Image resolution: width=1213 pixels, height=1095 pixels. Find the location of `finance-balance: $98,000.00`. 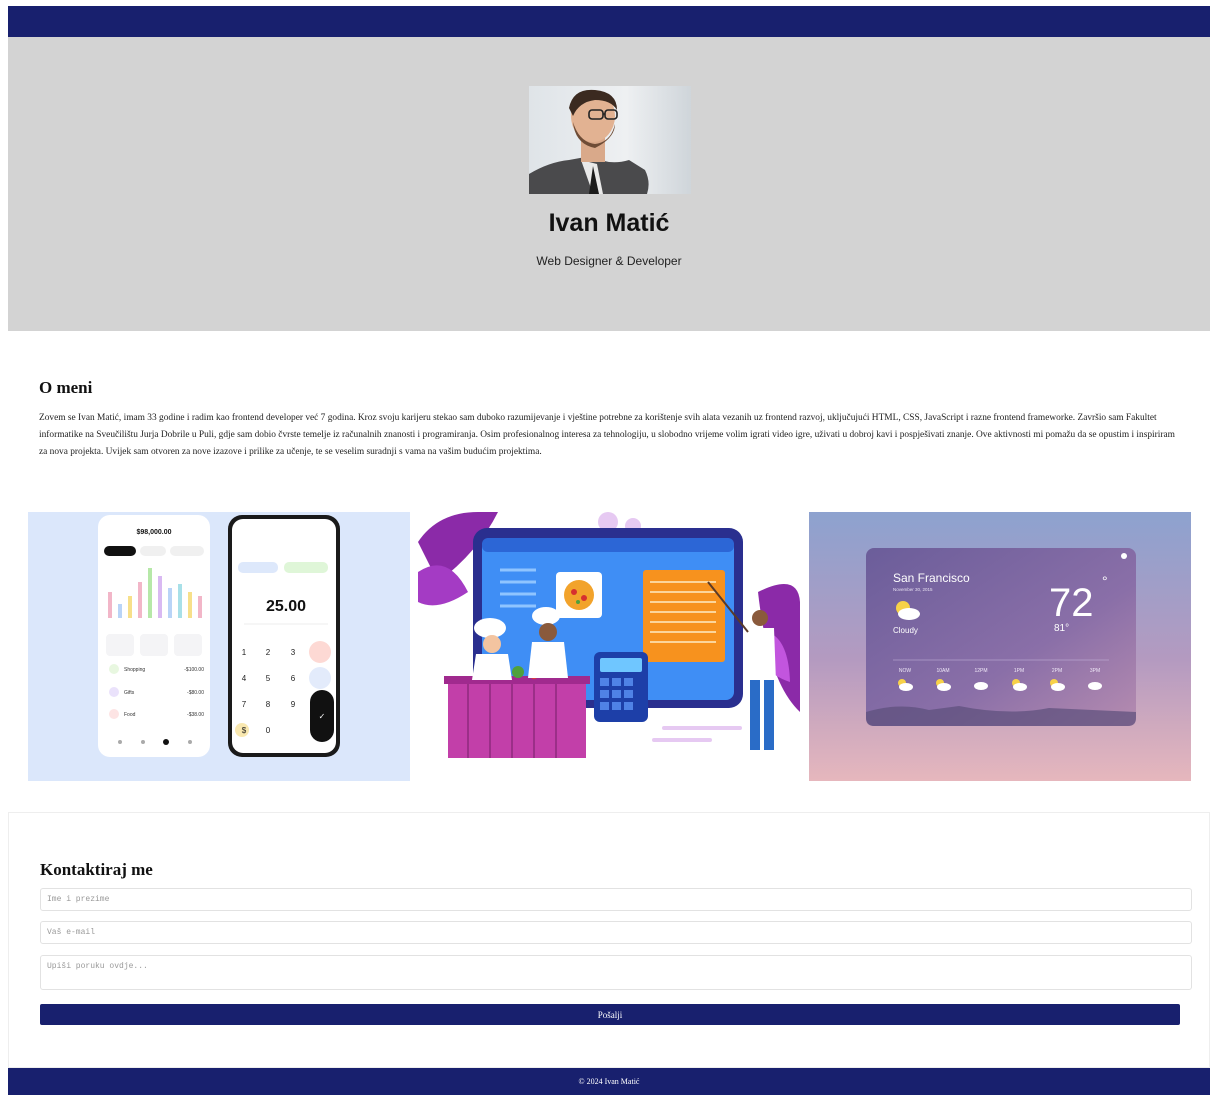

finance-balance: $98,000.00 is located at coordinates (153, 532).